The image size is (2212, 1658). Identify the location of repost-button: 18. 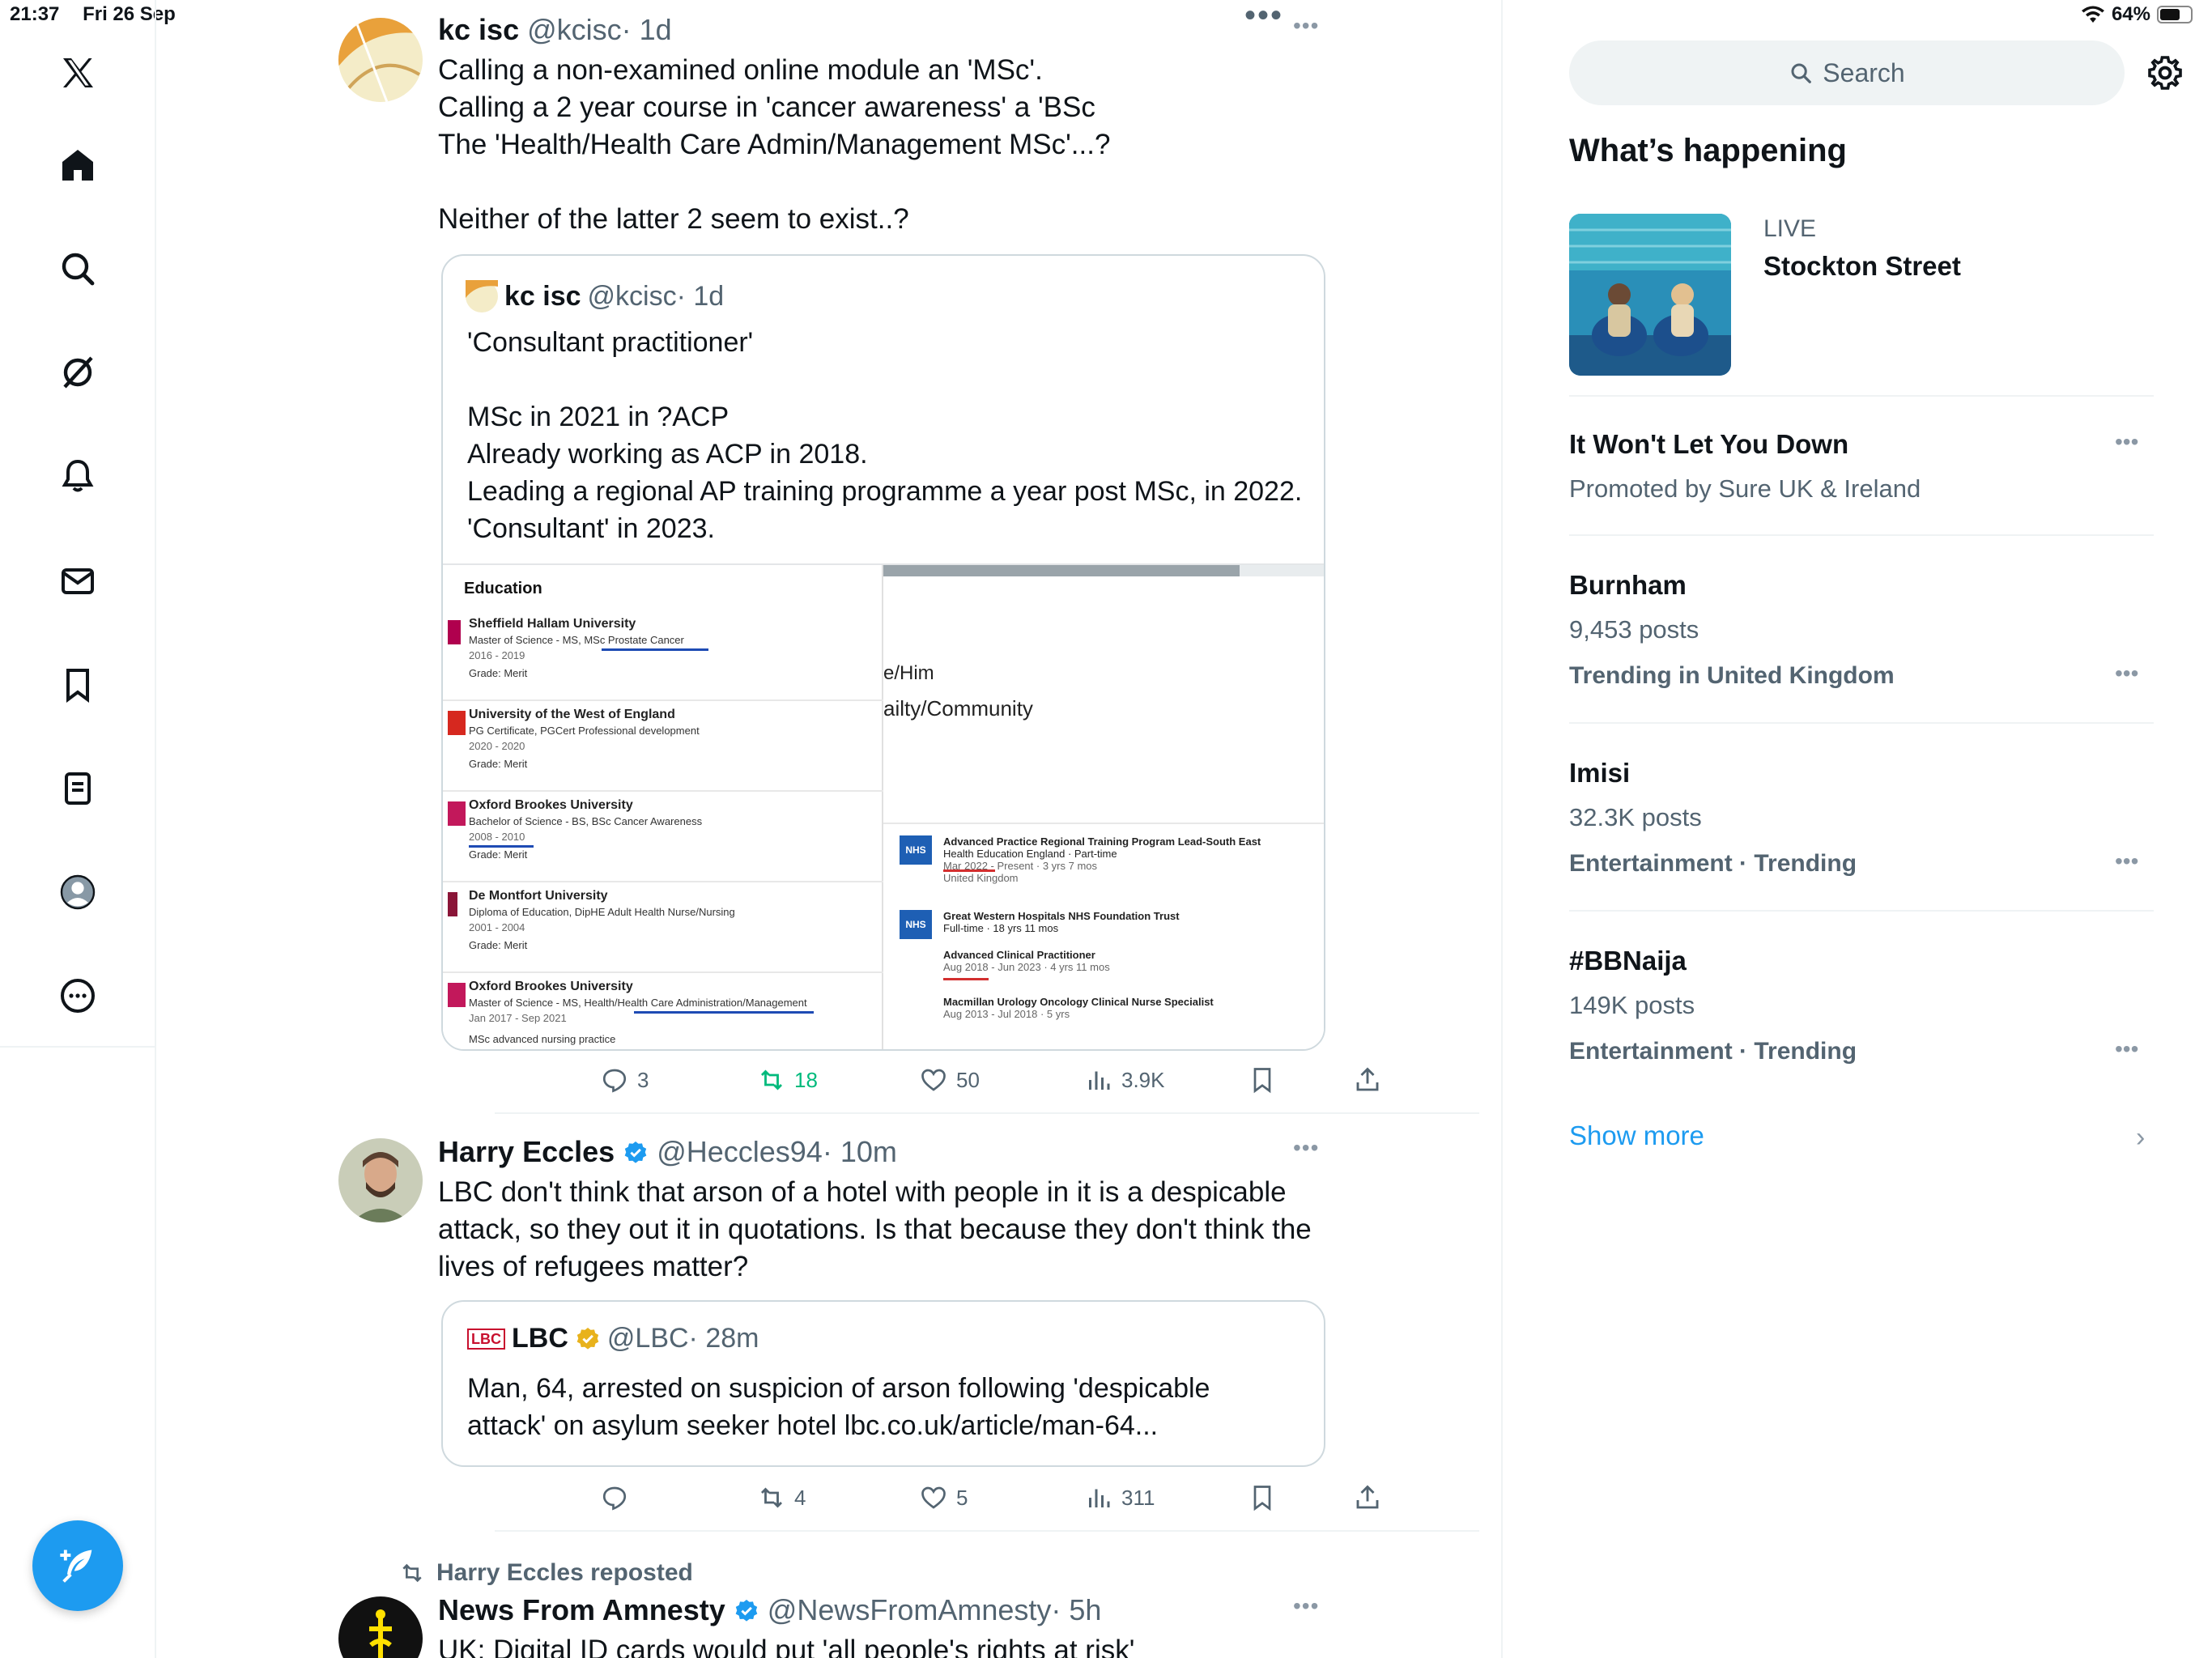
(787, 1080).